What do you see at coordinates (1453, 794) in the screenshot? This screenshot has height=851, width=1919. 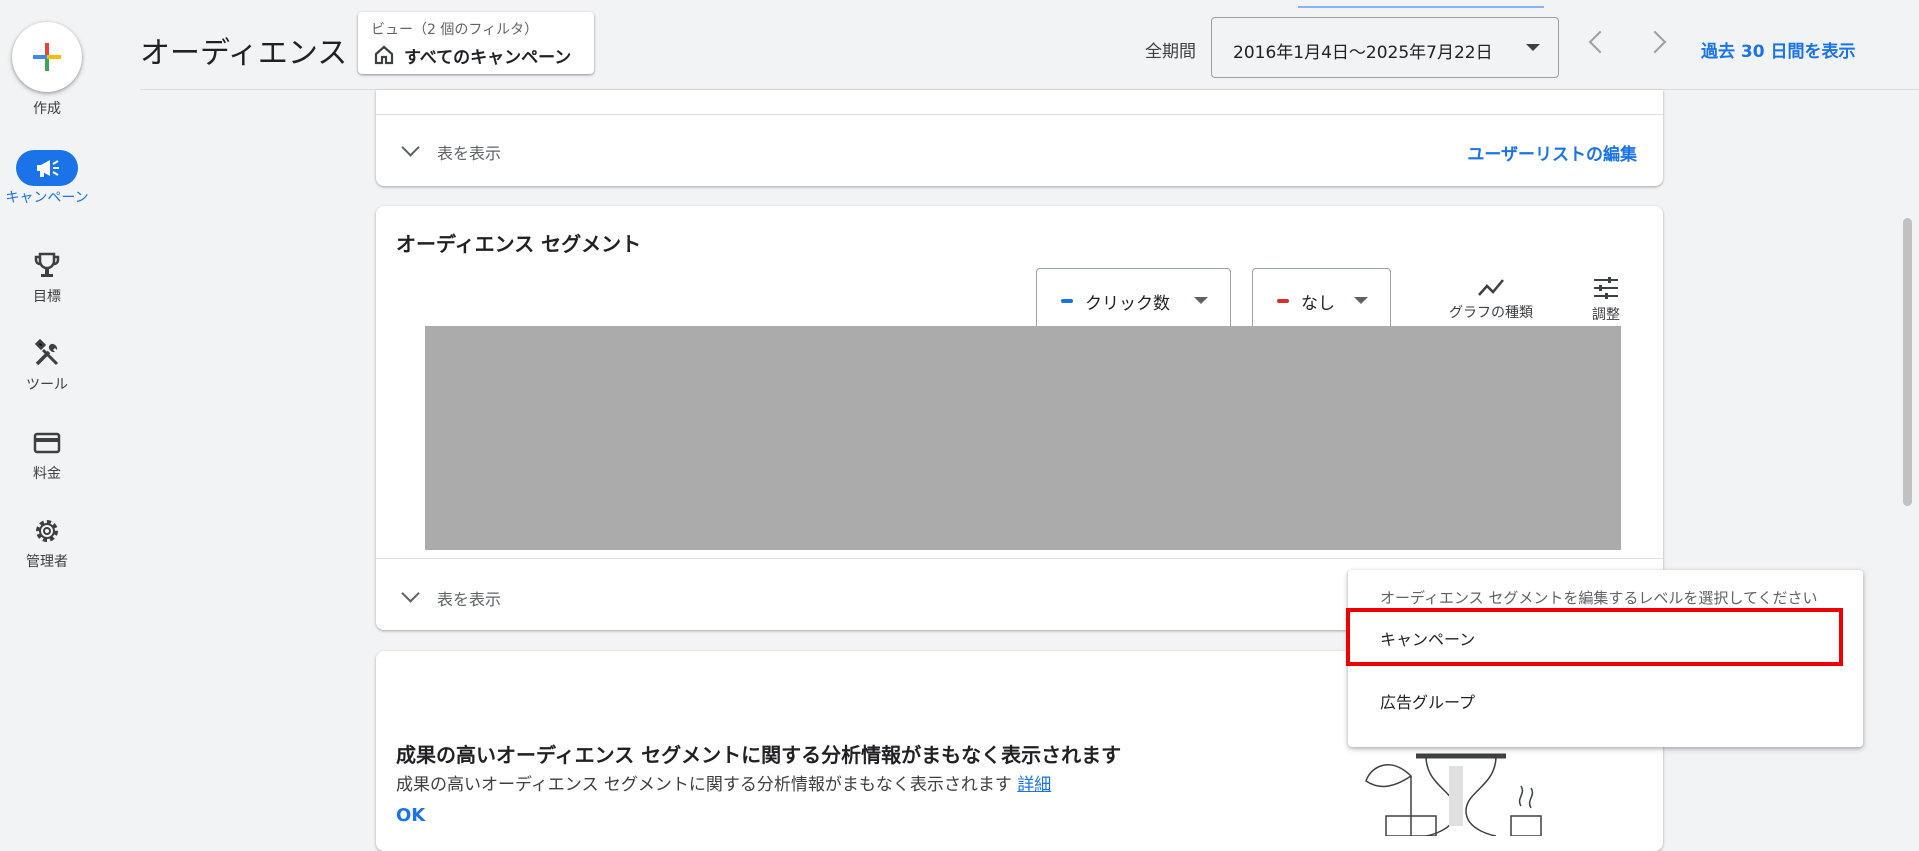 I see `hourglass-plant-illustration` at bounding box center [1453, 794].